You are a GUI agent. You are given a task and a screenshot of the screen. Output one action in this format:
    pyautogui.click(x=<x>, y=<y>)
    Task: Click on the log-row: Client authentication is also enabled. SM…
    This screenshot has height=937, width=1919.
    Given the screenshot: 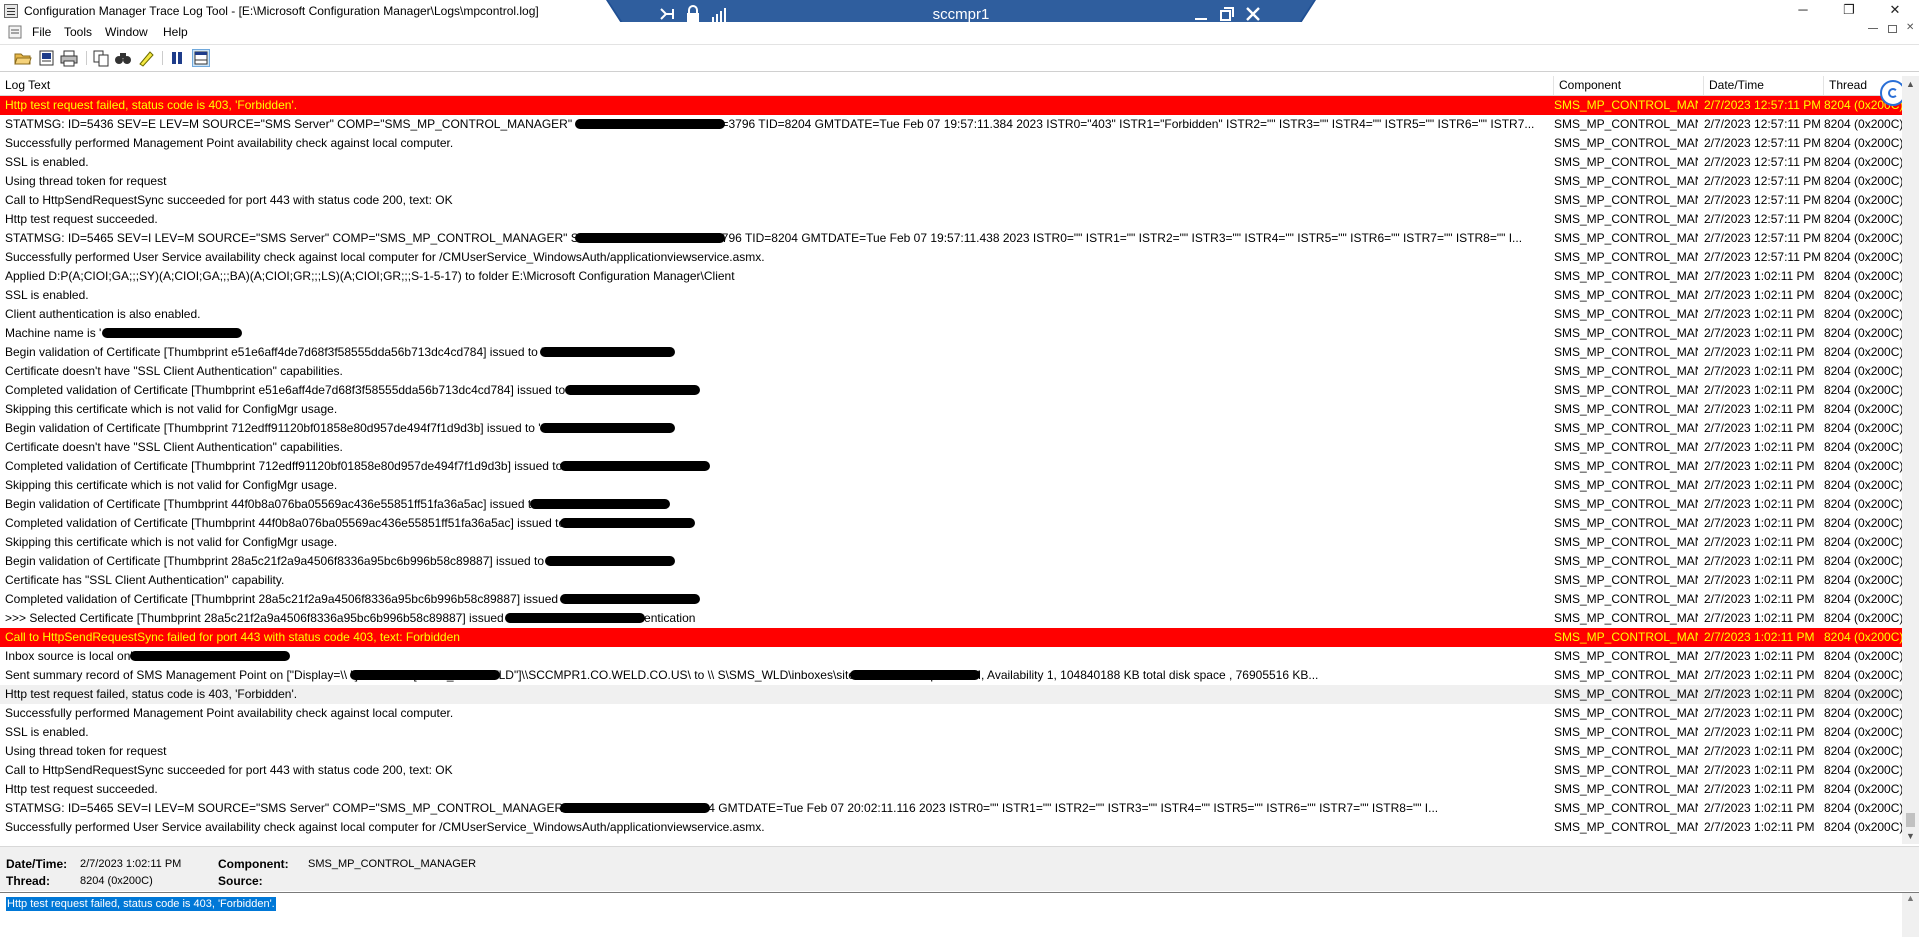 What is the action you would take?
    pyautogui.click(x=951, y=314)
    